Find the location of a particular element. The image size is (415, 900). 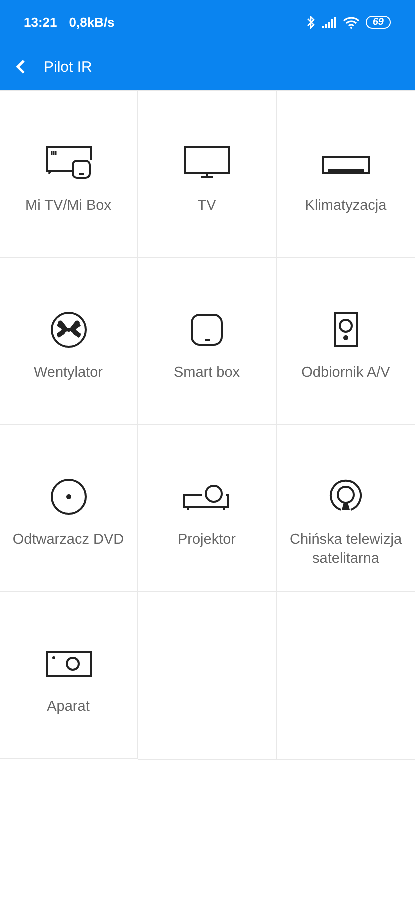

bluetooth-icon is located at coordinates (310, 22).